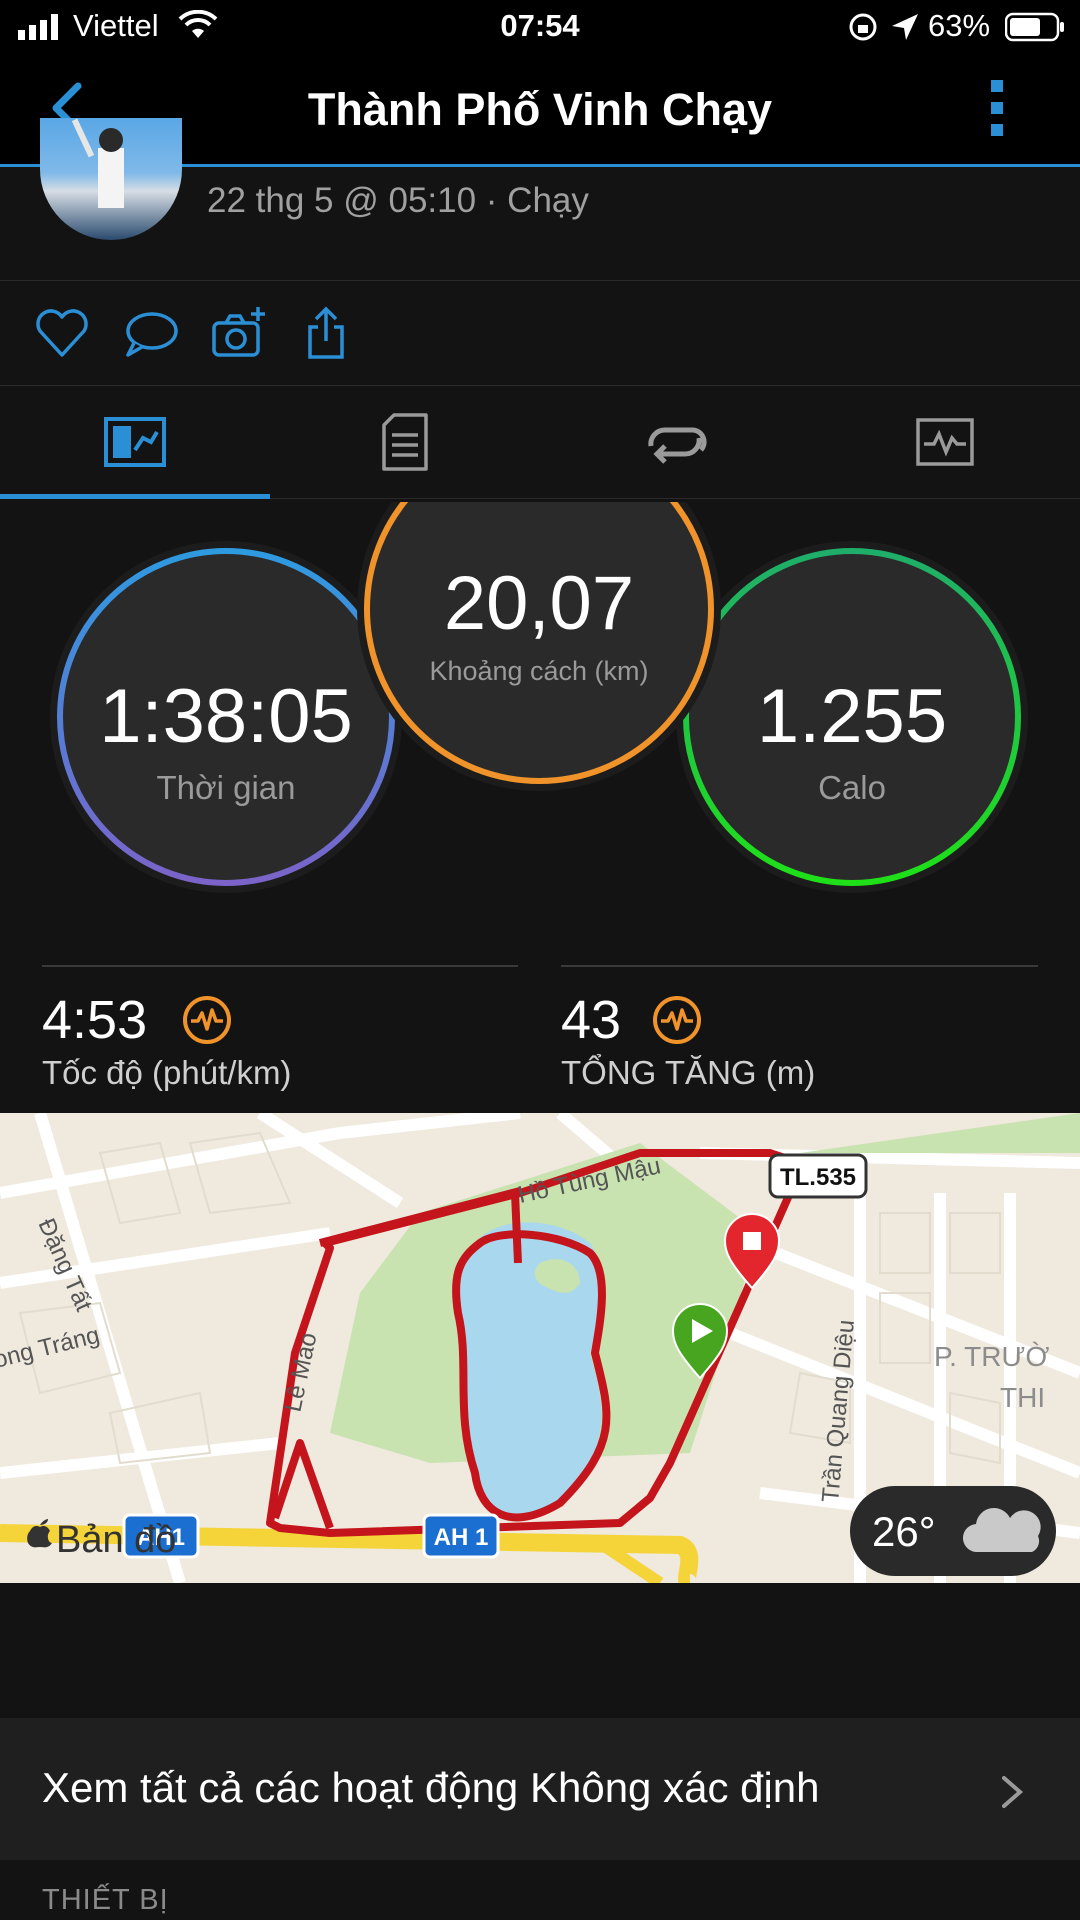 The height and width of the screenshot is (1920, 1080). I want to click on chart-monitor-icon, so click(945, 442).